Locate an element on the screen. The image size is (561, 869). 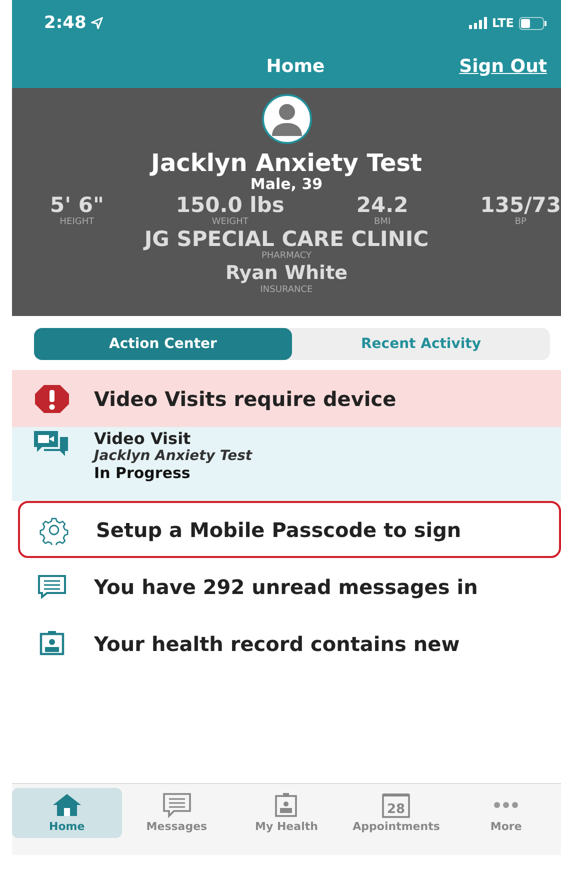
tab-bar-item: Messages is located at coordinates (177, 813).